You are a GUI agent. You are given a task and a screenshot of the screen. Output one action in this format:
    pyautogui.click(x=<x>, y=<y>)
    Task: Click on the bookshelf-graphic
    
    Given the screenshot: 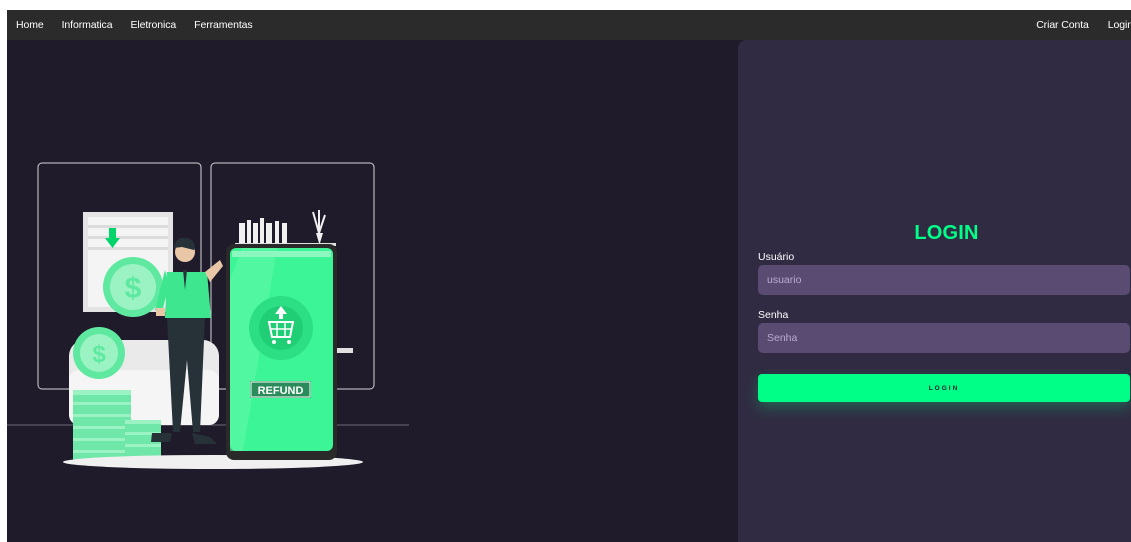 What is the action you would take?
    pyautogui.click(x=285, y=228)
    